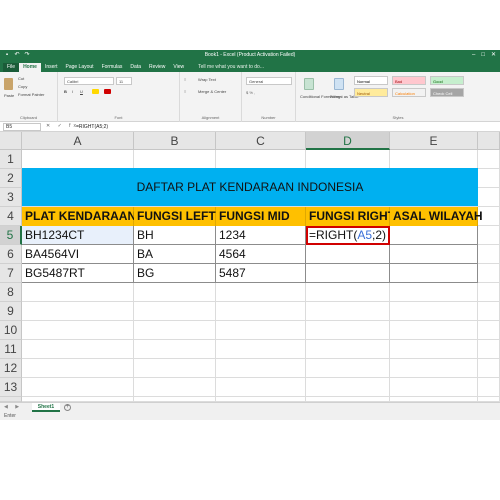 Image resolution: width=500 pixels, height=500 pixels. What do you see at coordinates (348, 273) in the screenshot?
I see `cell-d7` at bounding box center [348, 273].